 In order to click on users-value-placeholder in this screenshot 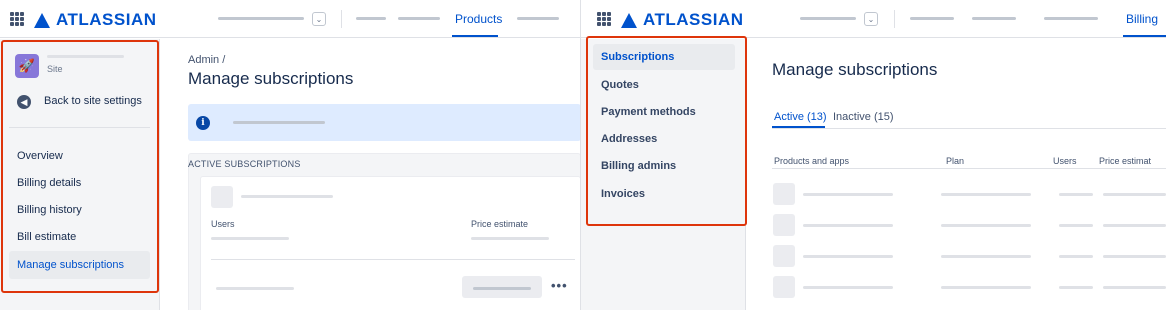, I will do `click(250, 238)`.